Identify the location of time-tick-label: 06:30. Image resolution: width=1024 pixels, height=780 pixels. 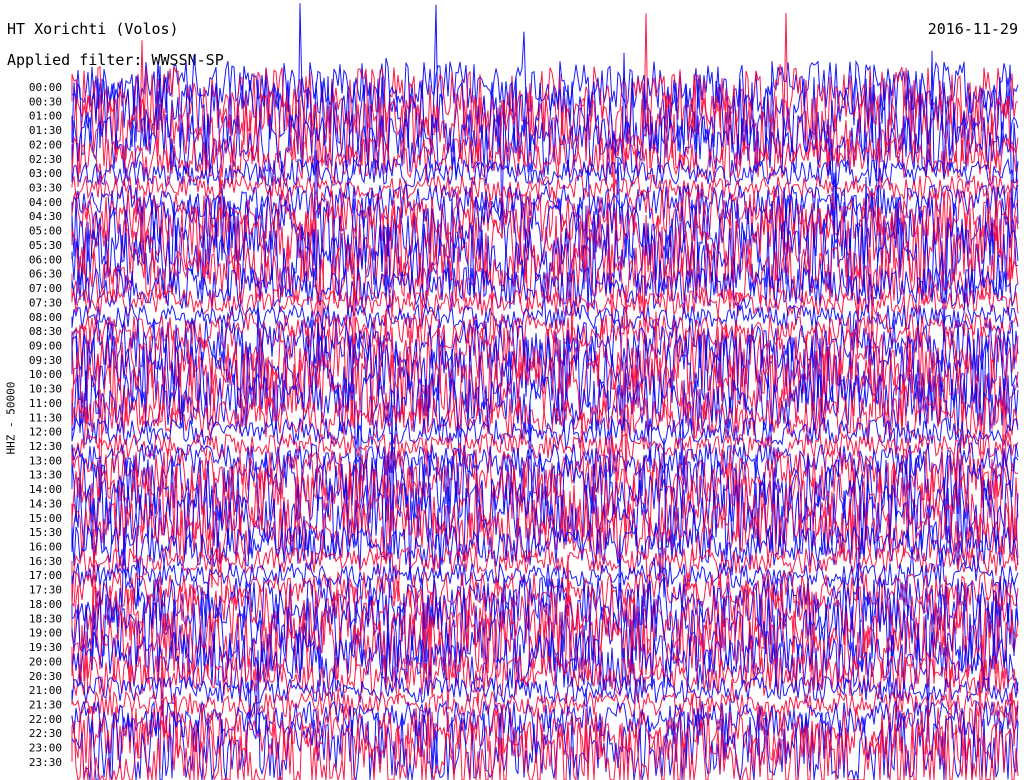
(45, 274).